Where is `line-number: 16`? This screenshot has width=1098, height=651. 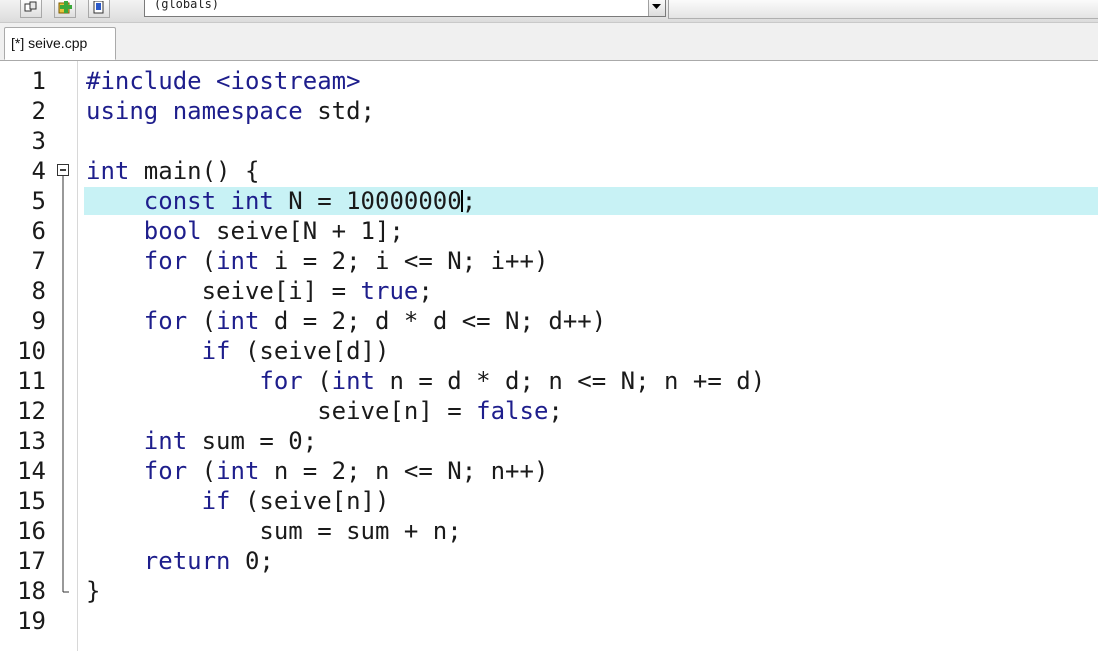
line-number: 16 is located at coordinates (31, 531).